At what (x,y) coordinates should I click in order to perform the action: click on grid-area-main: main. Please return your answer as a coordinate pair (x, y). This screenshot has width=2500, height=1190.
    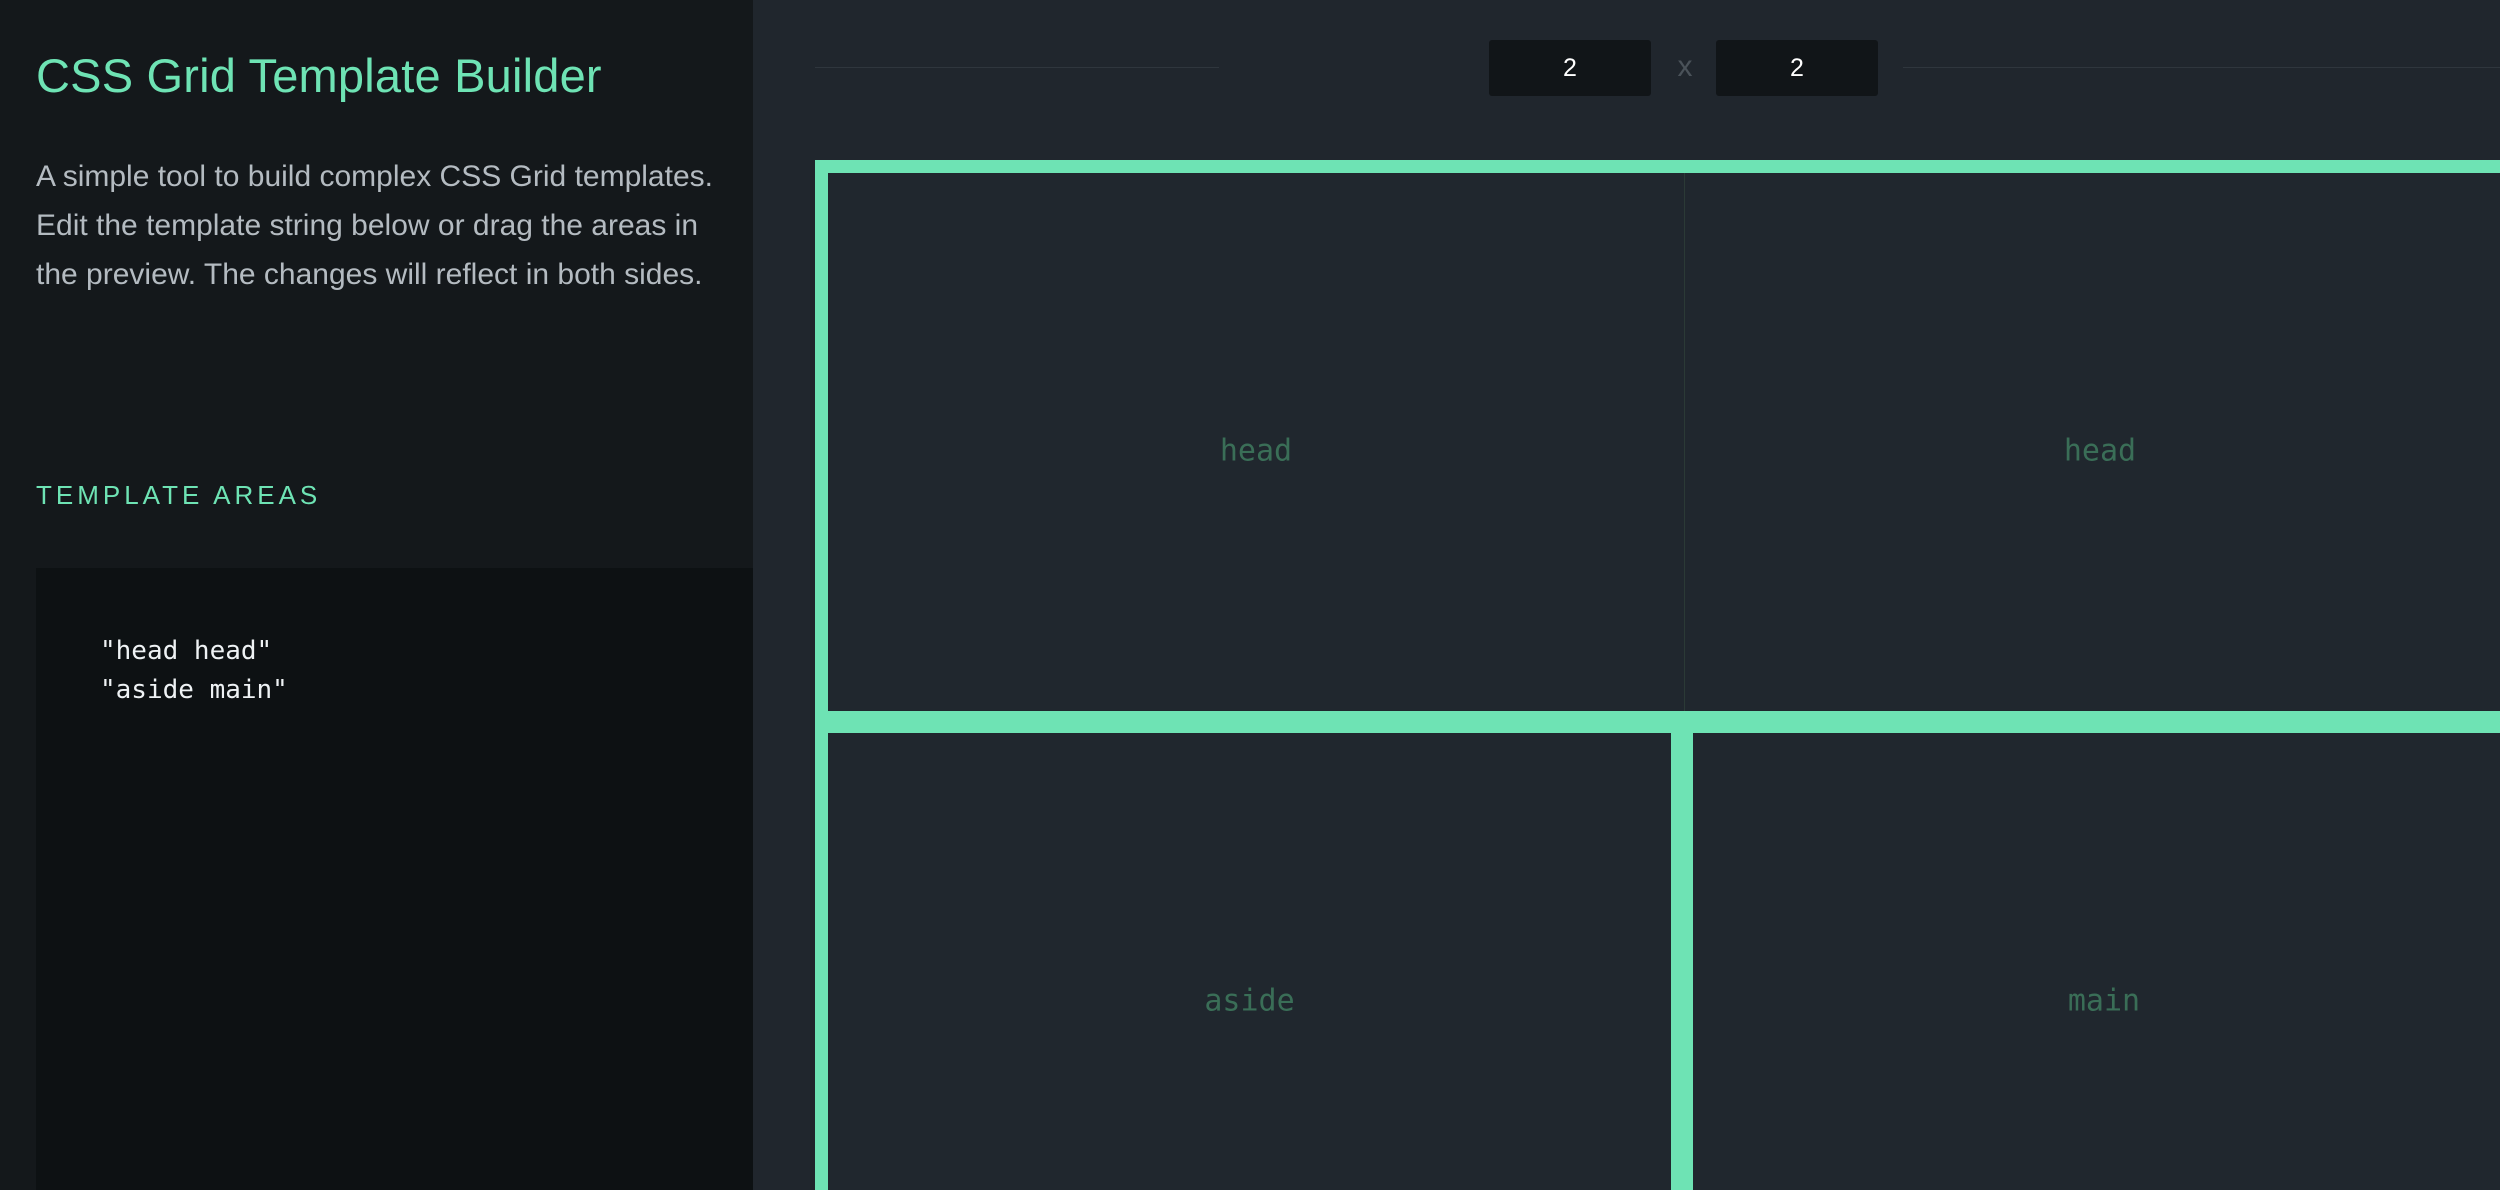
    Looking at the image, I should click on (2096, 961).